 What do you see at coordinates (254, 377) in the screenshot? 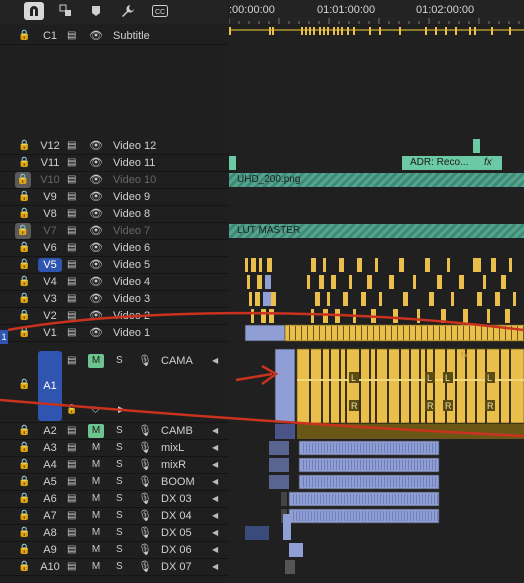
I see `annotation-arrow-shaft` at bounding box center [254, 377].